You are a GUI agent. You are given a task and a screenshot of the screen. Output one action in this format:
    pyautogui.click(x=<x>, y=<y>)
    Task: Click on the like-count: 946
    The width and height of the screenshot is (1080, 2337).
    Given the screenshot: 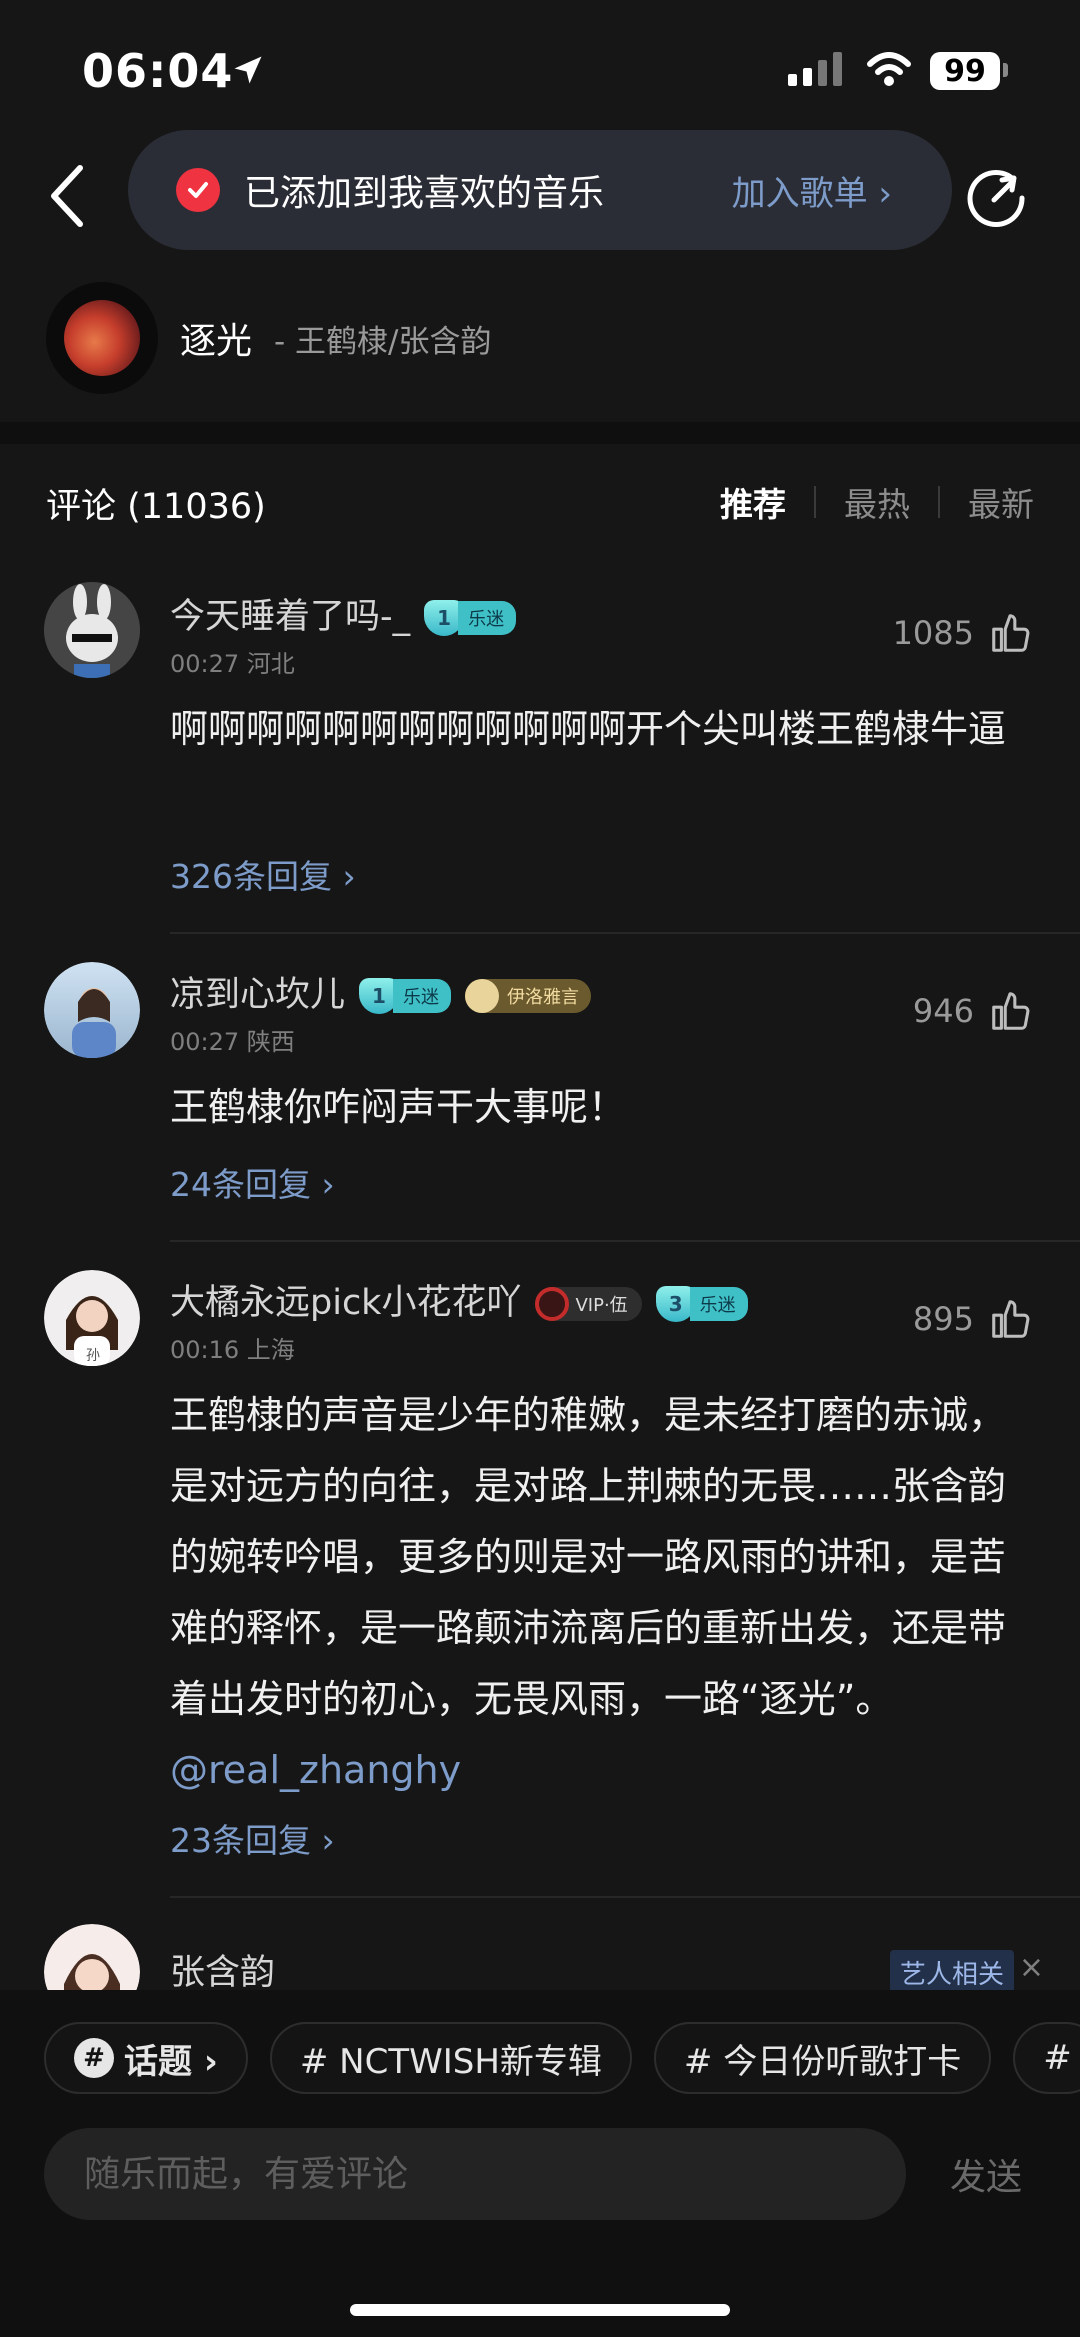 What is the action you would take?
    pyautogui.click(x=943, y=1011)
    